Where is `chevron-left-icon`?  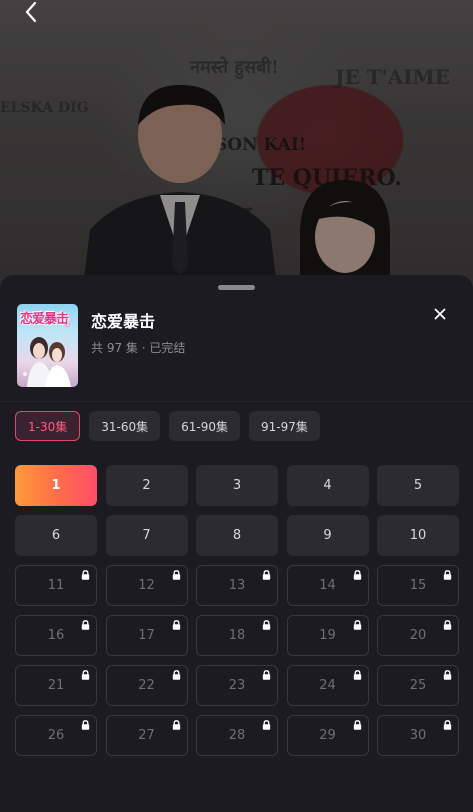 chevron-left-icon is located at coordinates (31, 12).